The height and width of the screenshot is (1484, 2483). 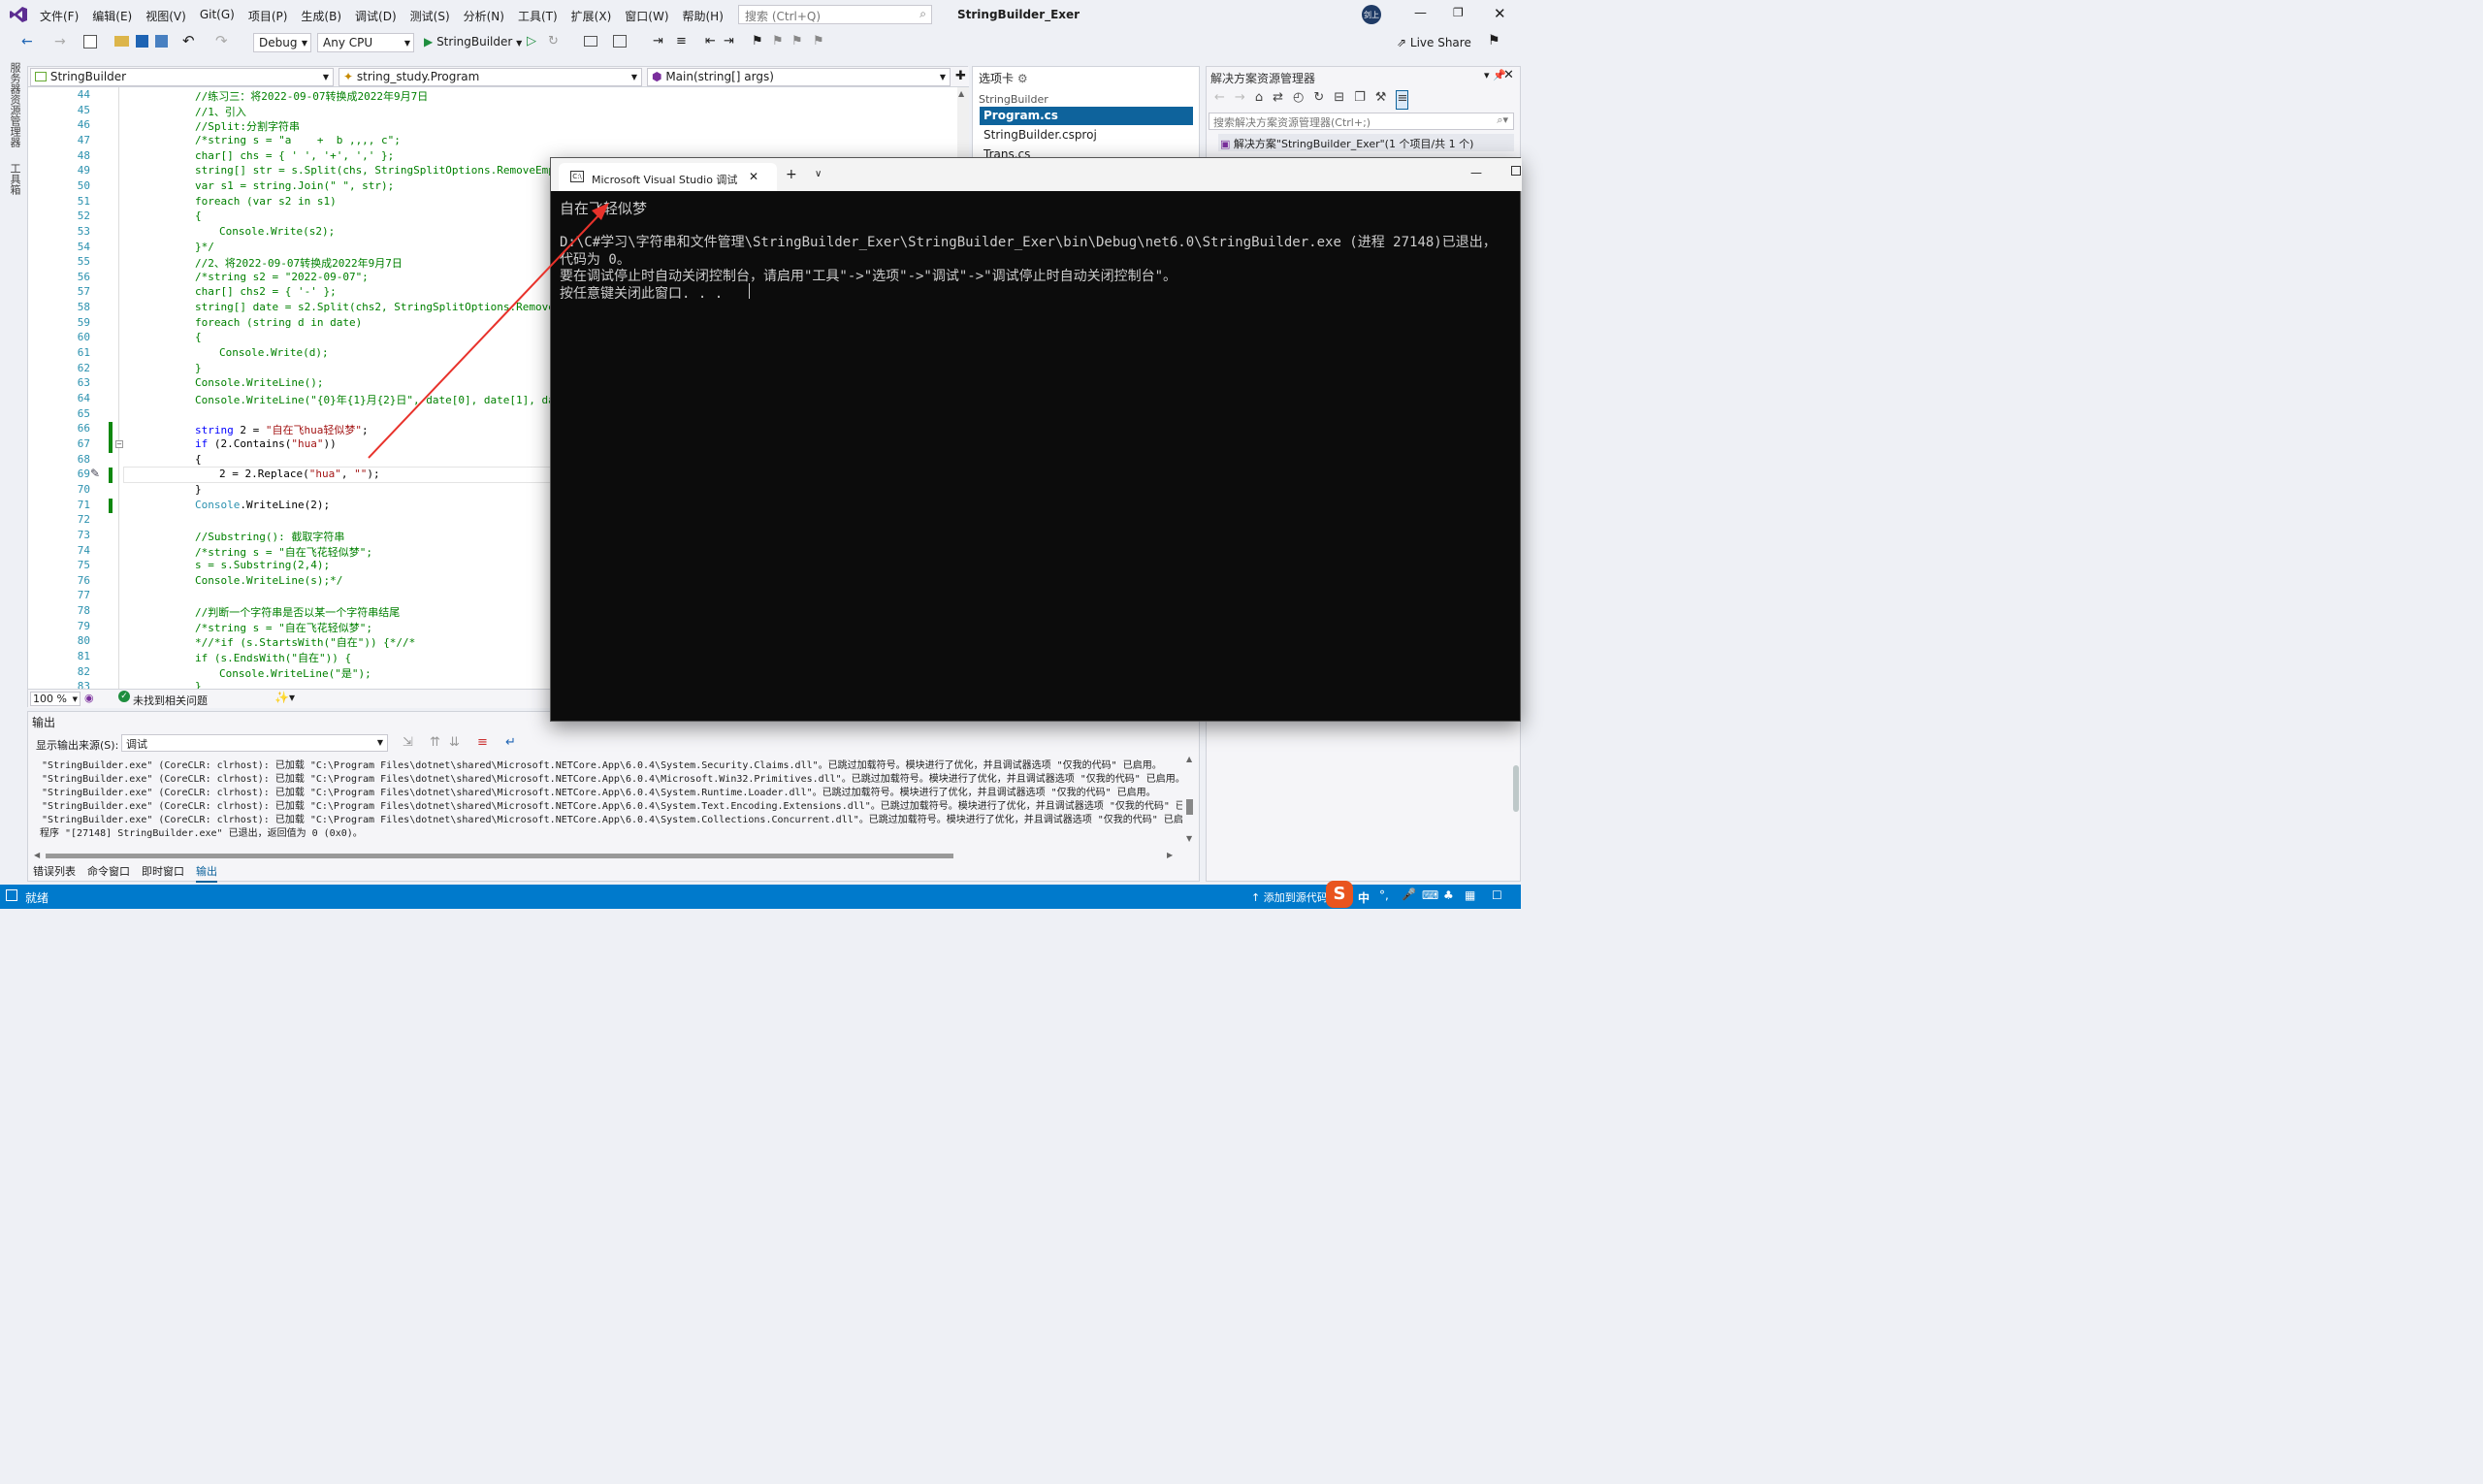 I want to click on notification-icon: ☐, so click(x=1497, y=895).